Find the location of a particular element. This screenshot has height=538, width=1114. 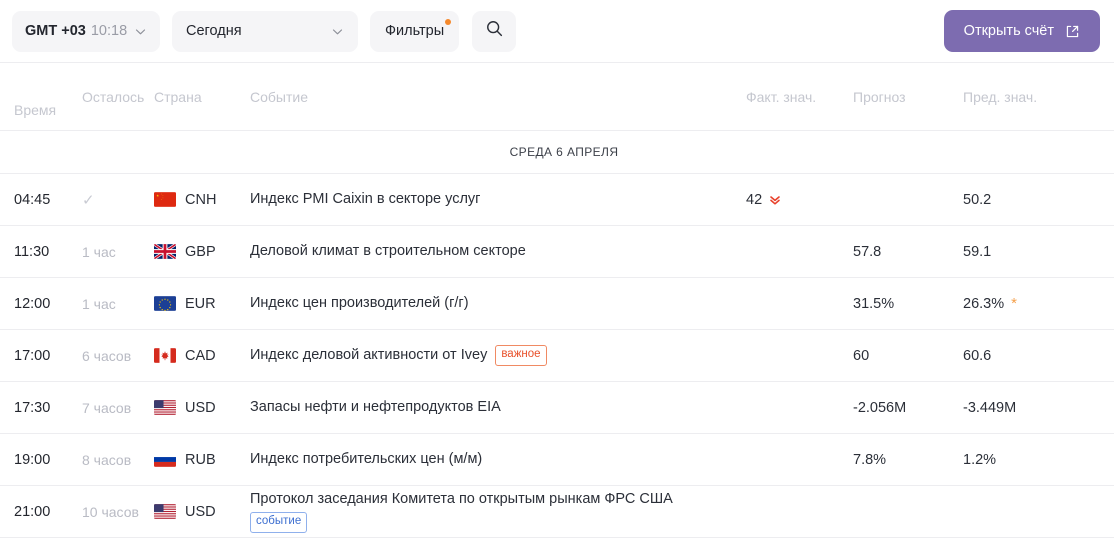

cell-time-left: ✓ is located at coordinates (118, 199).